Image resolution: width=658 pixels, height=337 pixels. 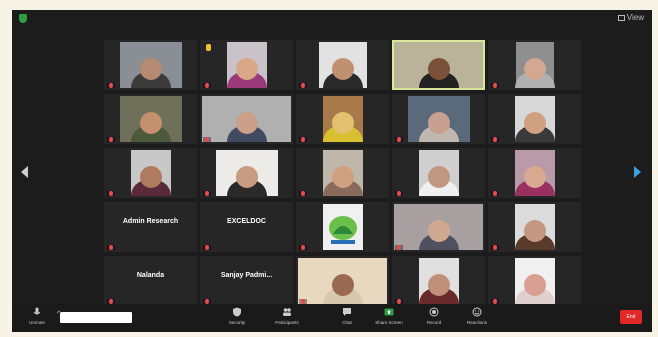 What do you see at coordinates (332, 19) in the screenshot?
I see `top-bar: View` at bounding box center [332, 19].